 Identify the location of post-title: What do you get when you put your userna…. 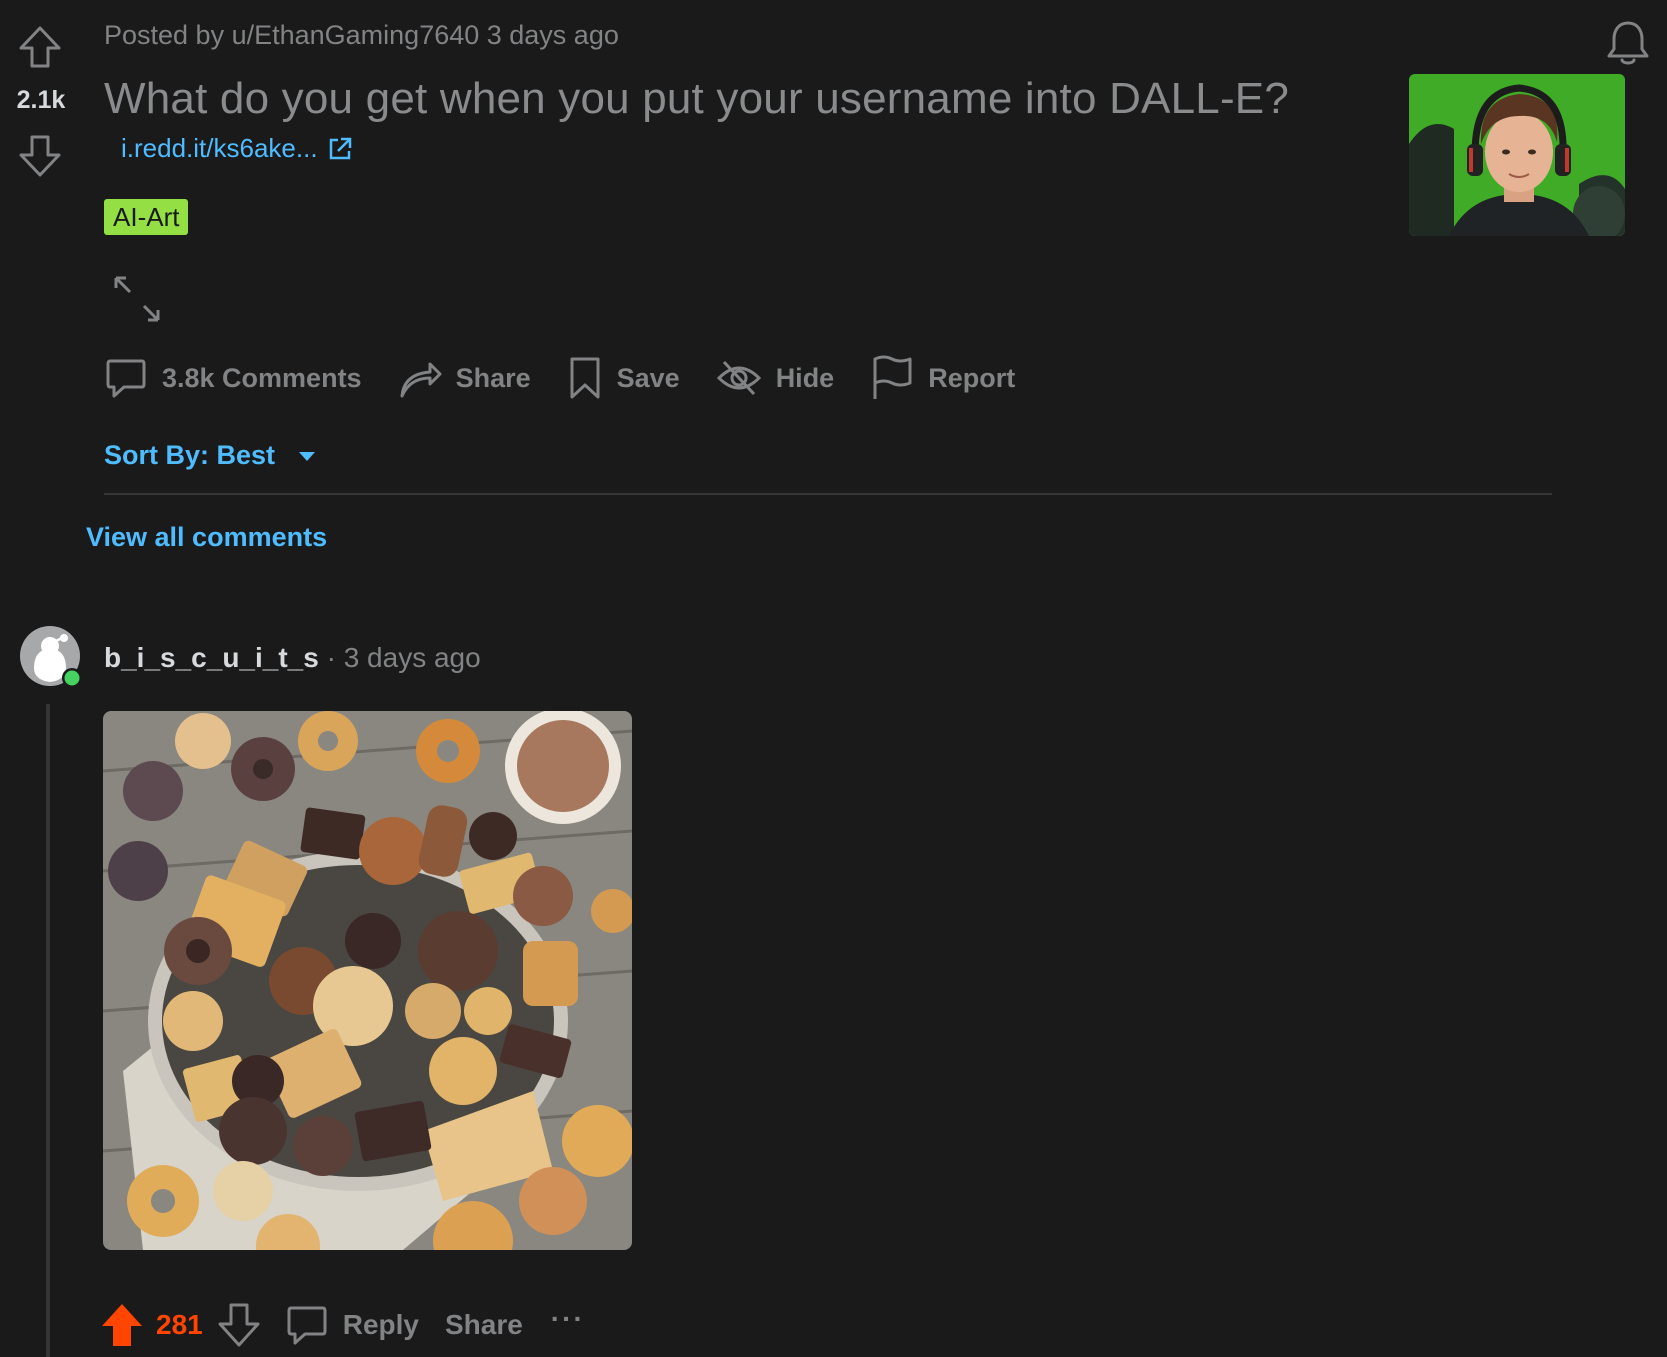
(696, 99).